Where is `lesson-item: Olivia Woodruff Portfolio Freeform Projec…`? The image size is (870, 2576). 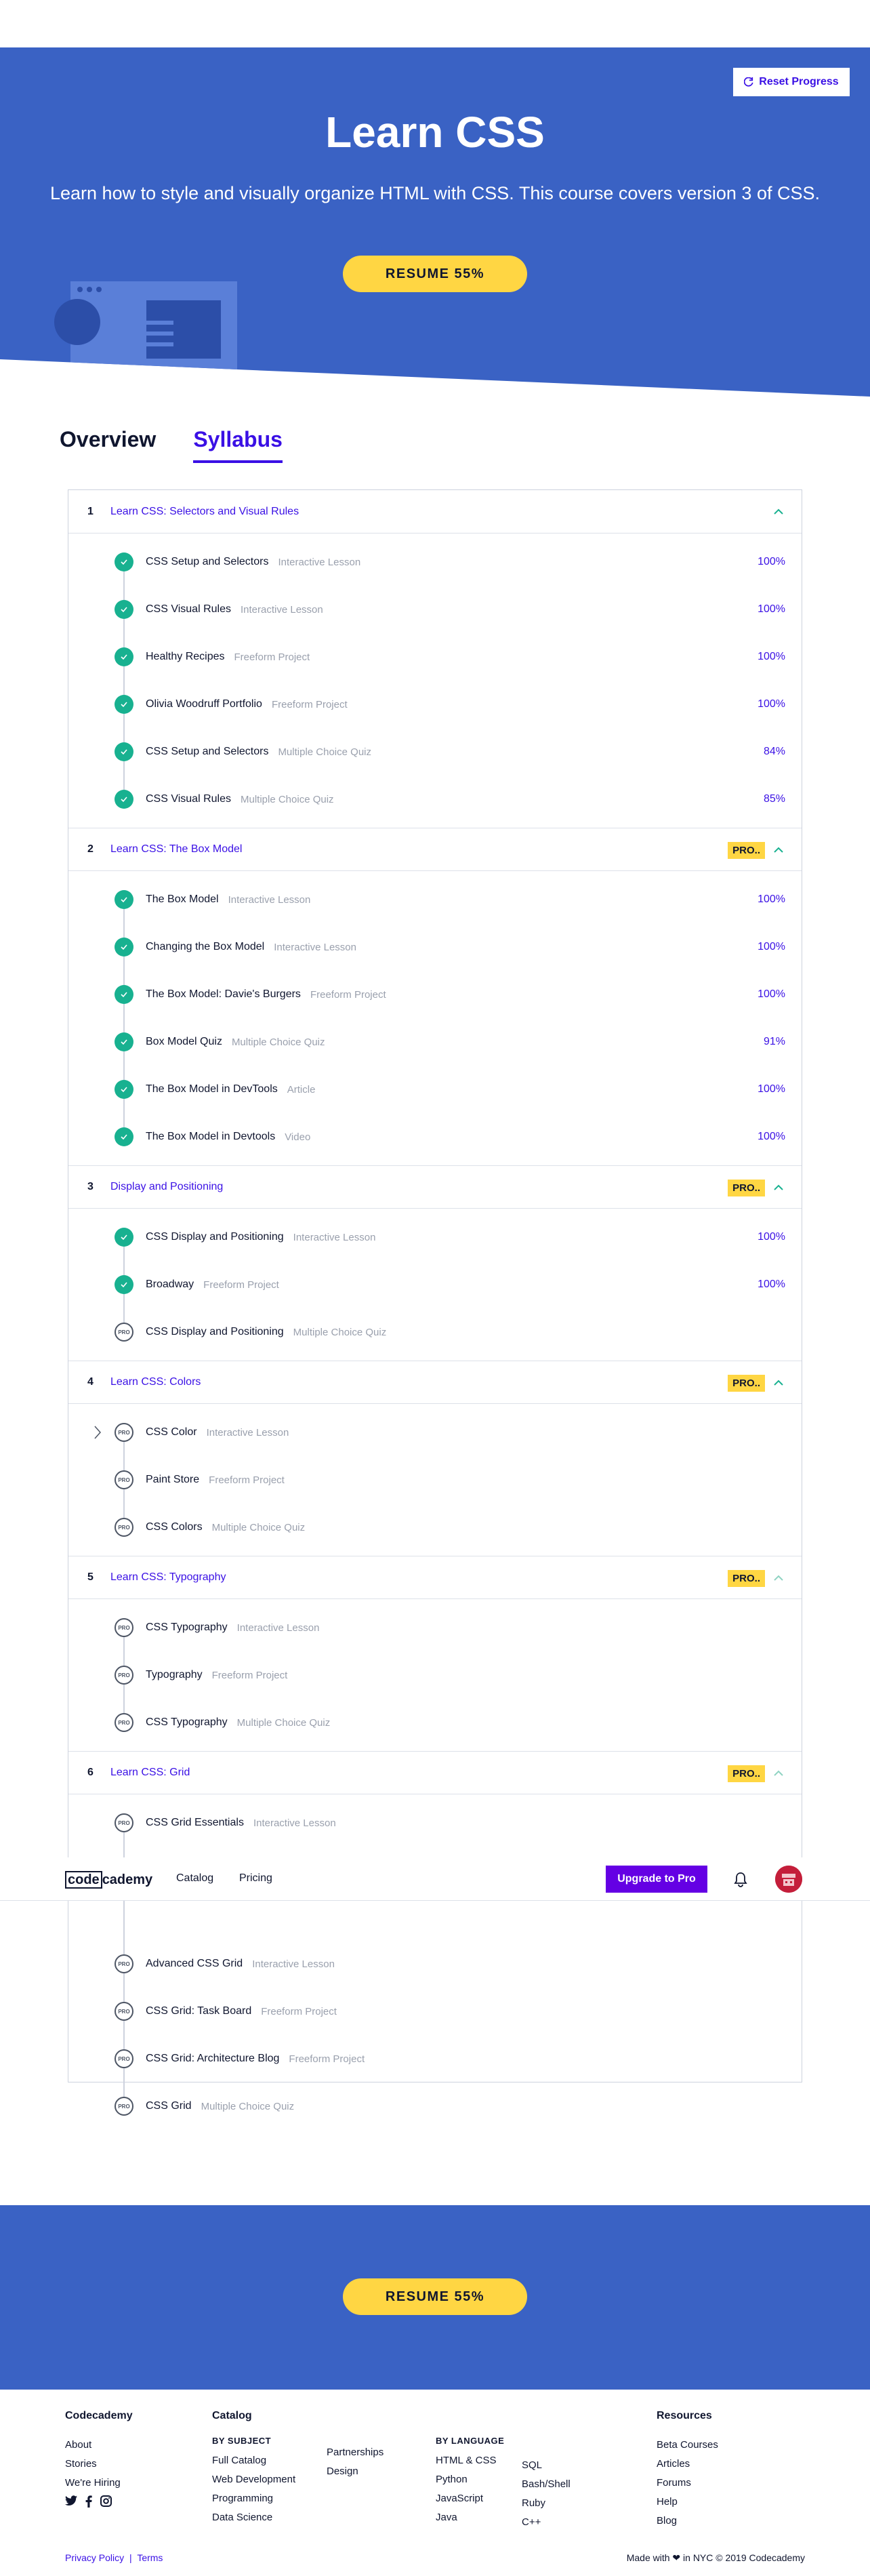
lesson-item: Olivia Woodruff Portfolio Freeform Projec… is located at coordinates (435, 704).